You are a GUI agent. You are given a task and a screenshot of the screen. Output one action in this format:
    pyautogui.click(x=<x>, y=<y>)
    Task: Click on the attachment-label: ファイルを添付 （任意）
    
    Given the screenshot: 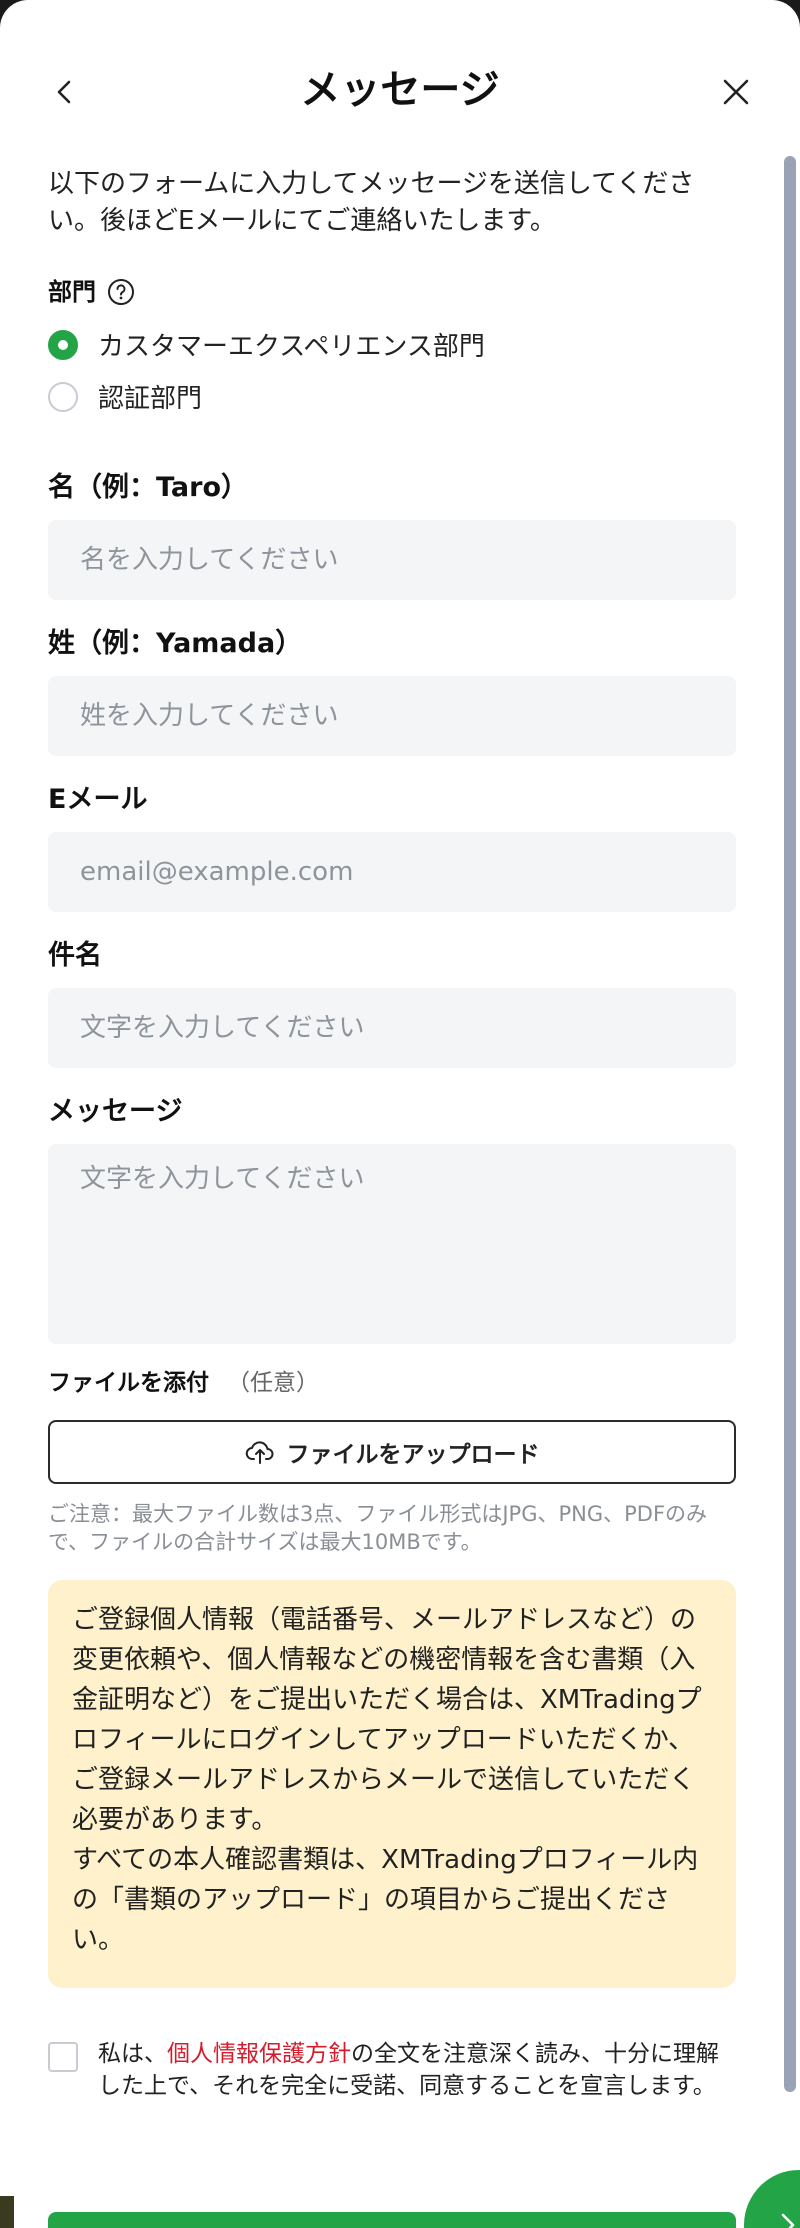 What is the action you would take?
    pyautogui.click(x=183, y=1383)
    